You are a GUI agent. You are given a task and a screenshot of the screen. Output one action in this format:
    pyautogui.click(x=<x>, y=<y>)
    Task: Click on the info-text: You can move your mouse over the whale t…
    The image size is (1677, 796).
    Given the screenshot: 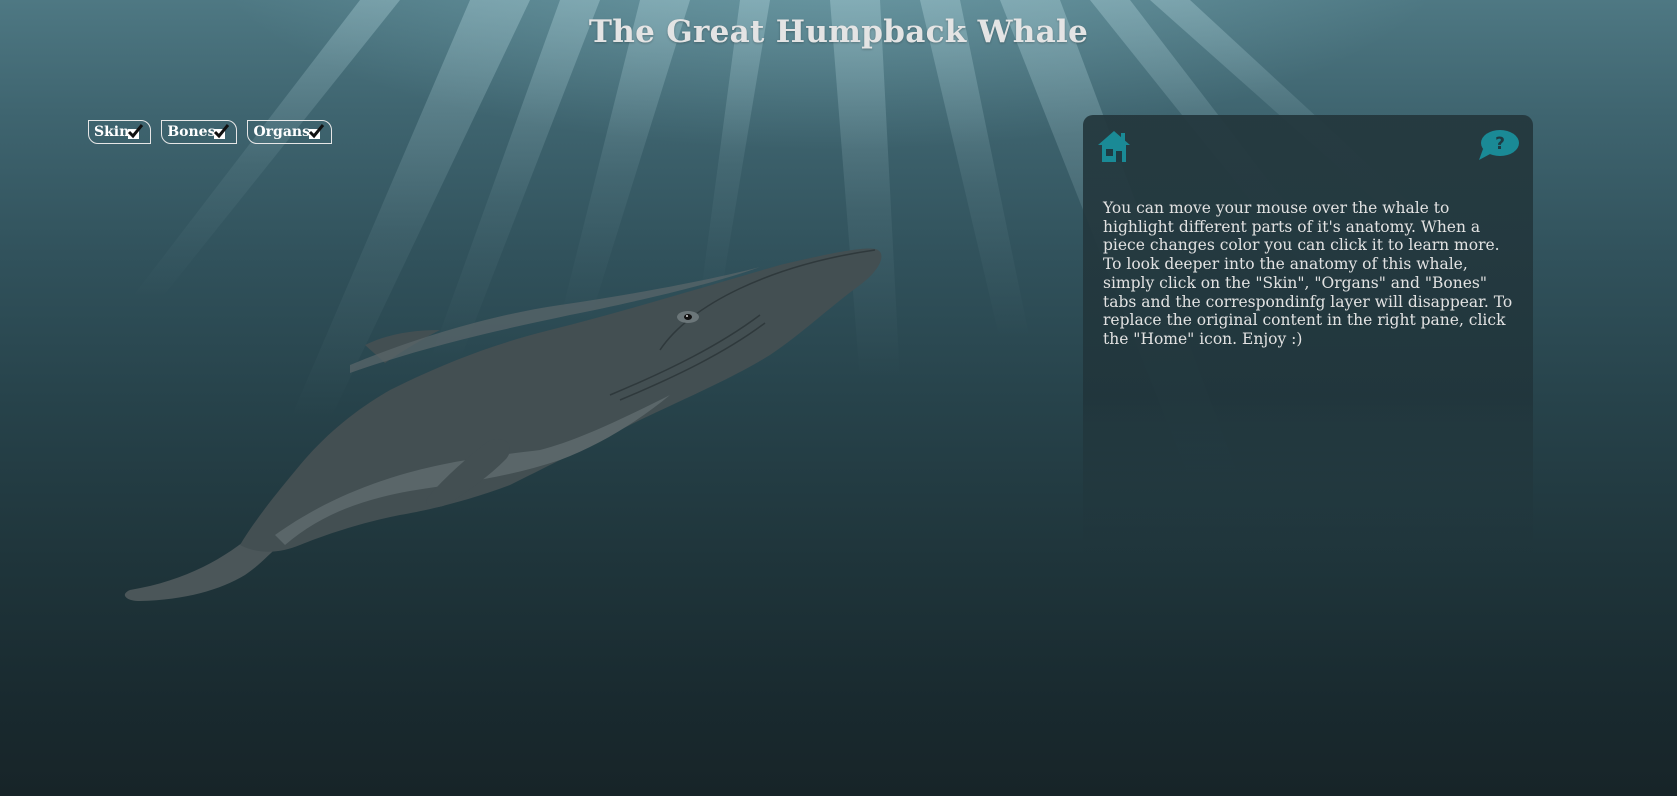 What is the action you would take?
    pyautogui.click(x=1308, y=273)
    